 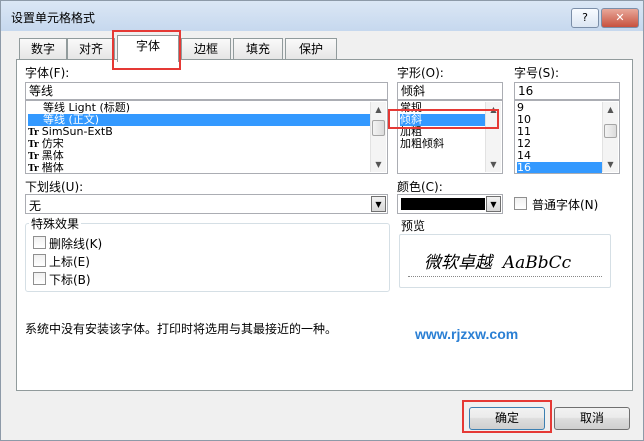 What do you see at coordinates (559, 108) in the screenshot?
I see `size-list-item: 9` at bounding box center [559, 108].